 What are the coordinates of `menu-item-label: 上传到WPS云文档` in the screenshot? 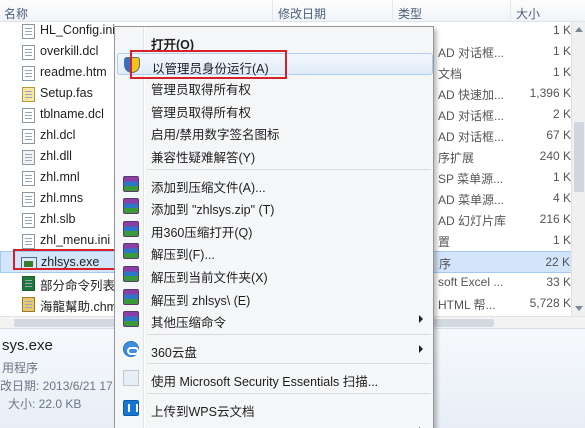 It's located at (203, 412).